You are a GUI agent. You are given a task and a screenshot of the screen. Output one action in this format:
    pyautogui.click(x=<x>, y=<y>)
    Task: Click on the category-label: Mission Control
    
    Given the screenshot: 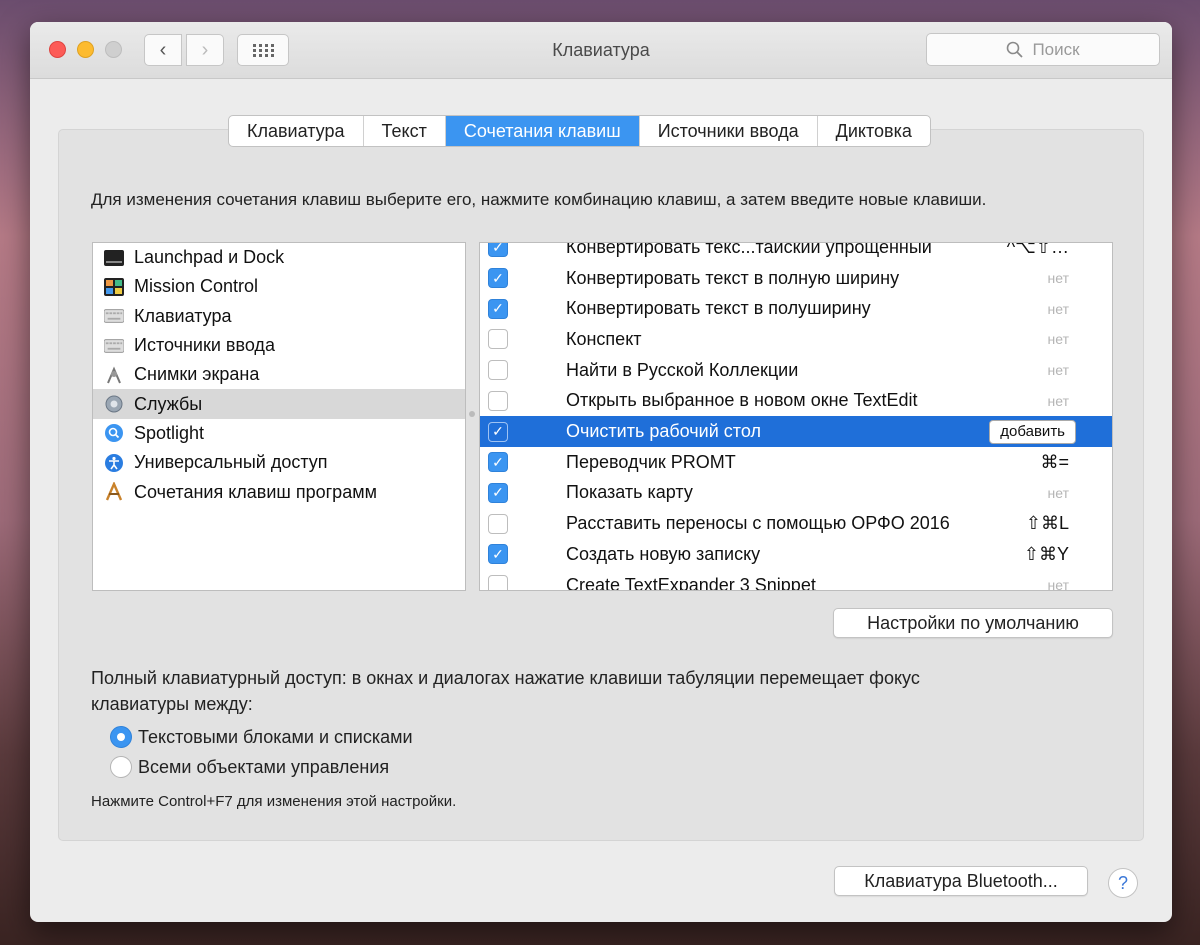 What is the action you would take?
    pyautogui.click(x=196, y=286)
    